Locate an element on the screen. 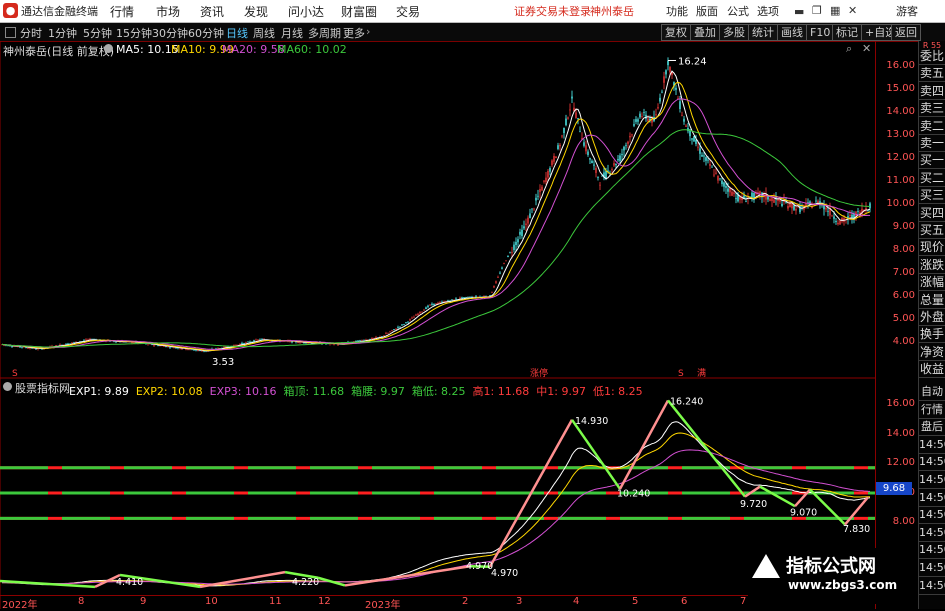 This screenshot has height=611, width=945. menu-discover: 发现 is located at coordinates (256, 11).